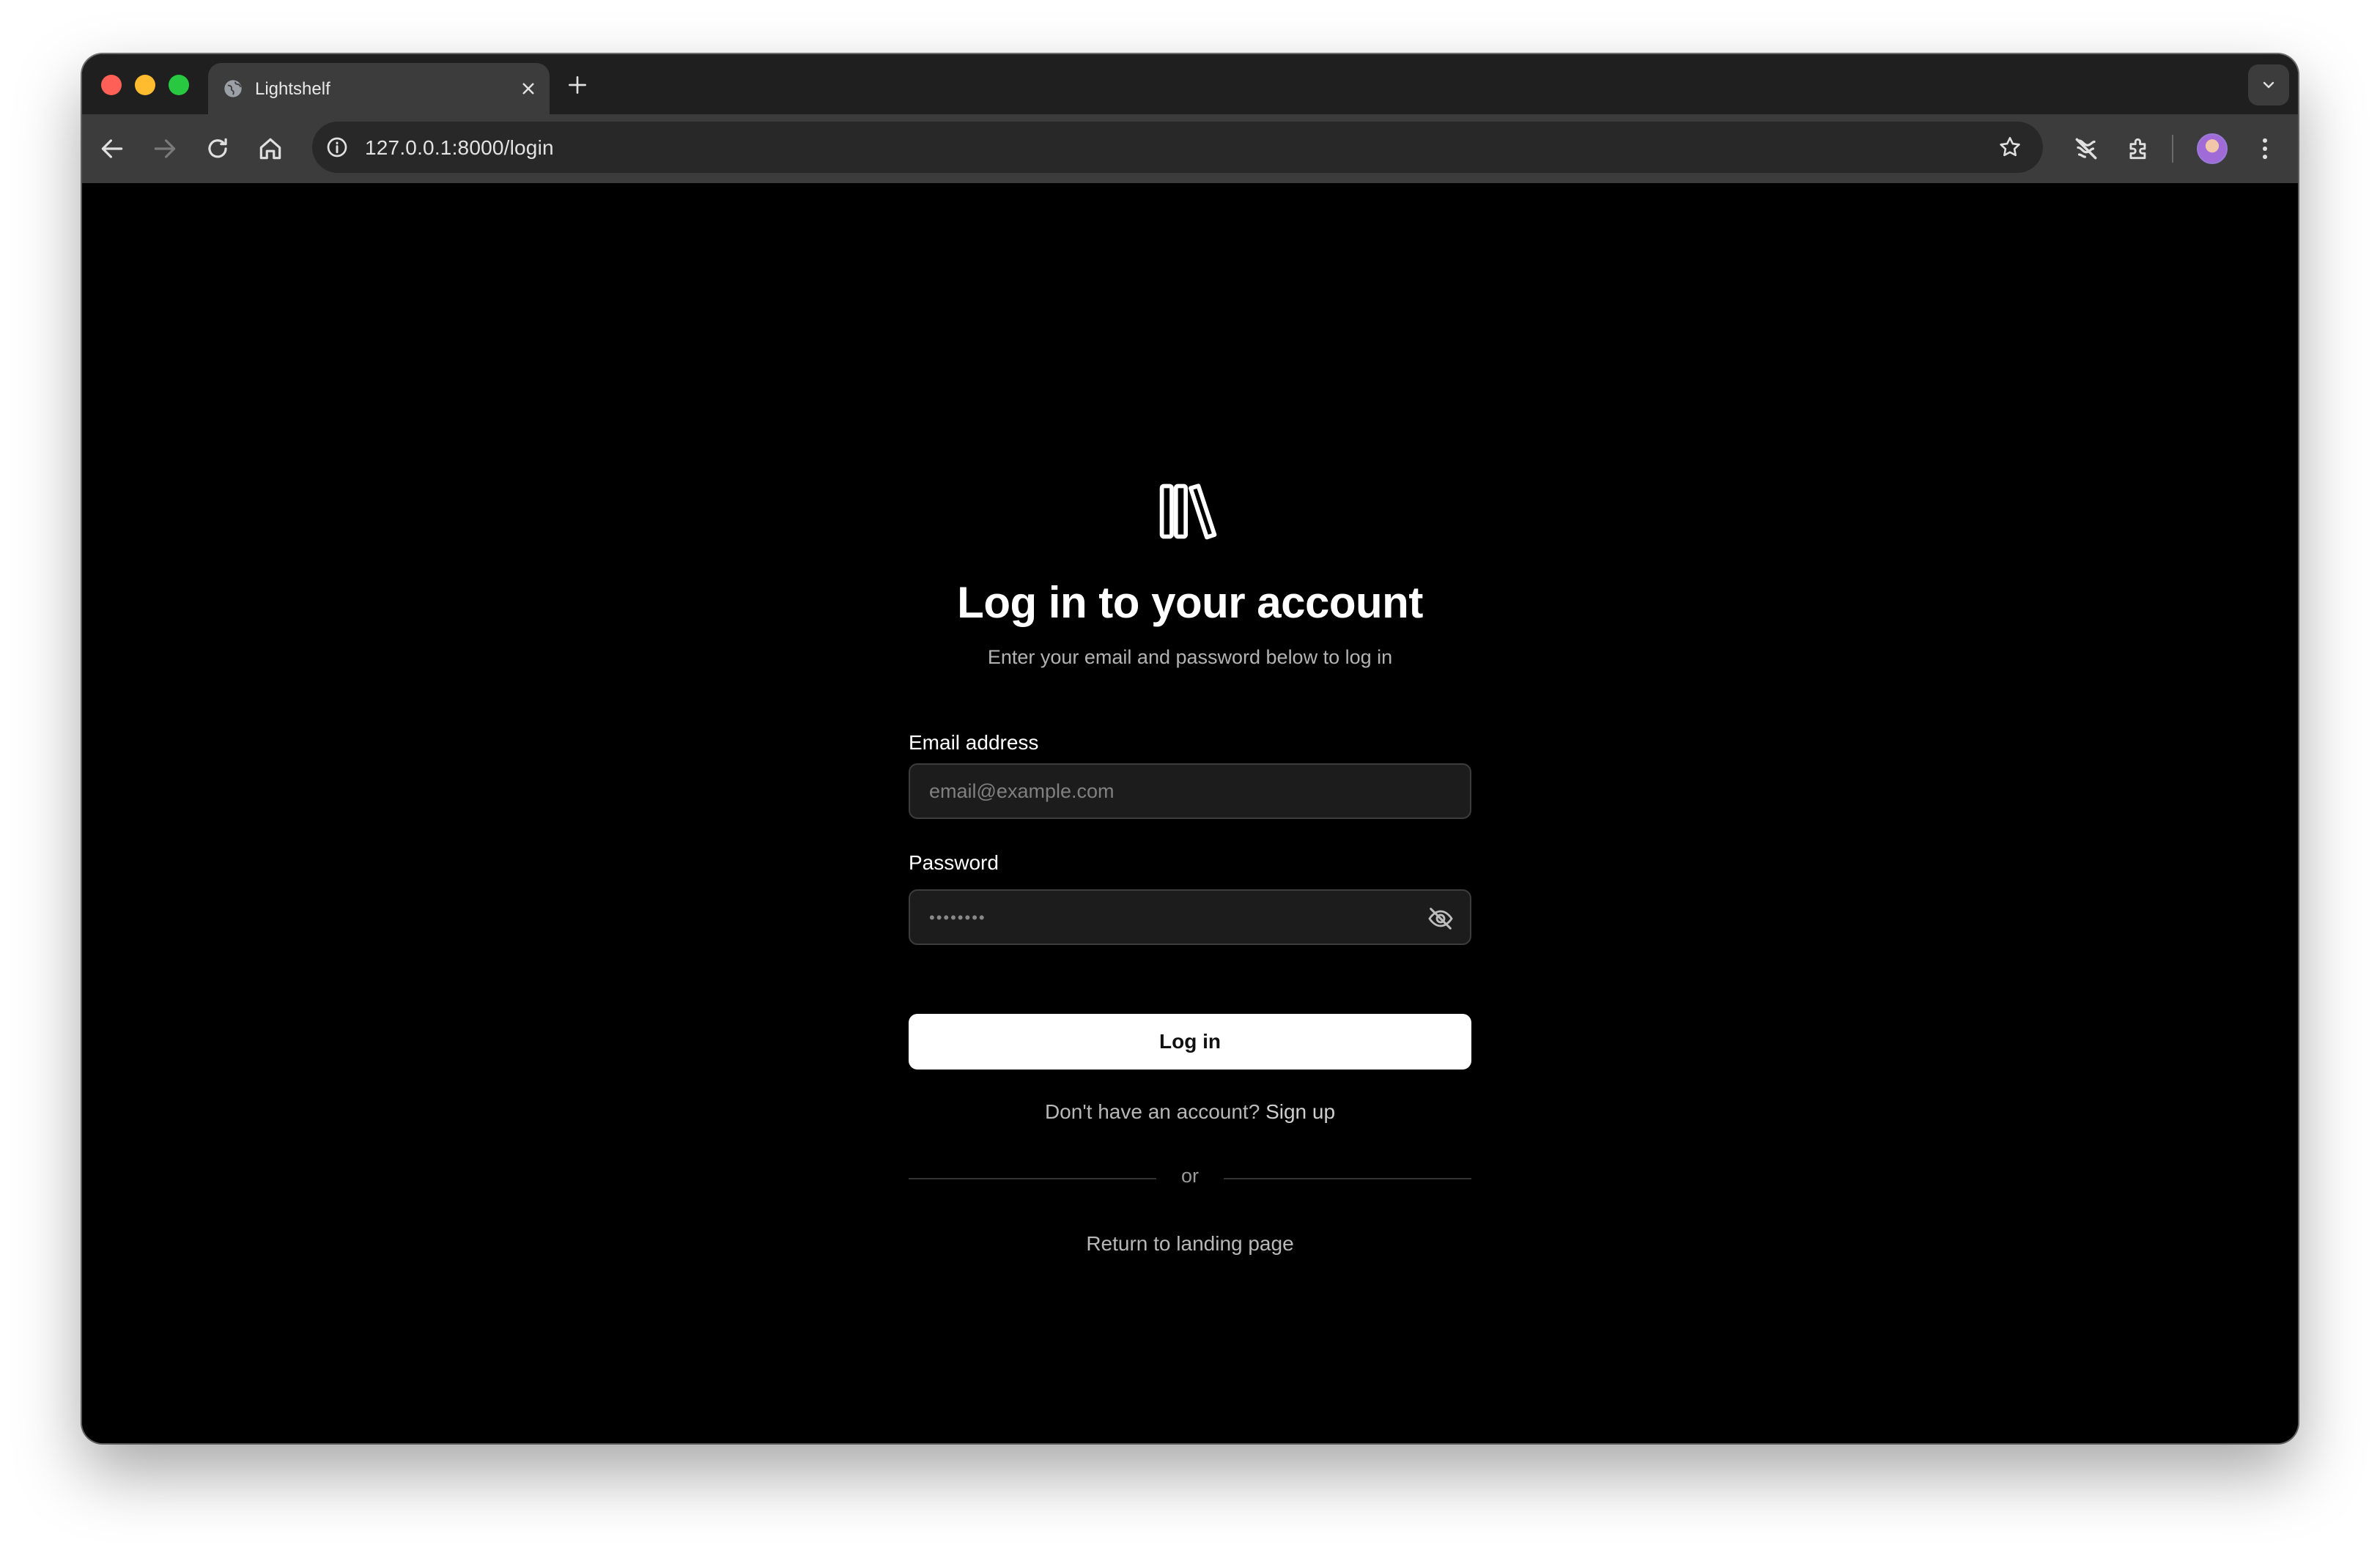 This screenshot has height=1553, width=2380. I want to click on close-window-button, so click(111, 85).